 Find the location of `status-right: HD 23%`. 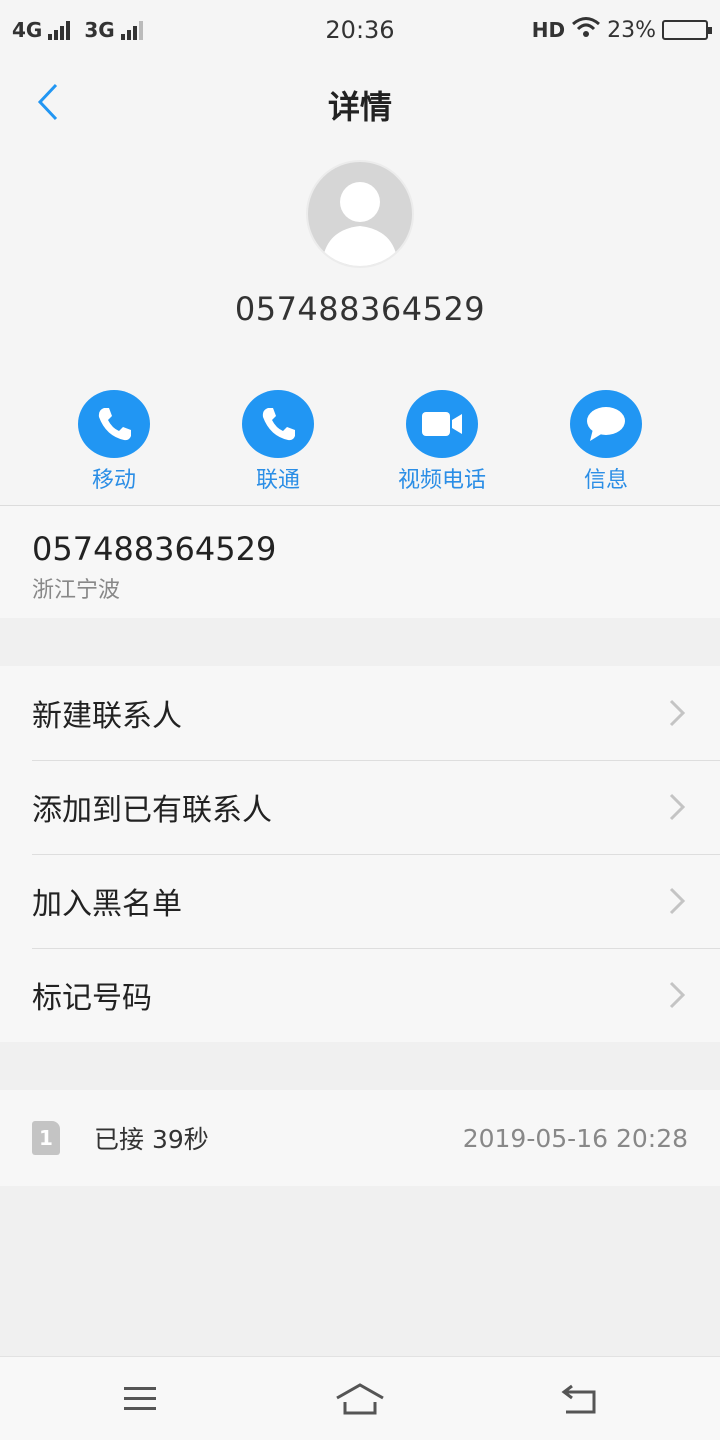

status-right: HD 23% is located at coordinates (621, 30).